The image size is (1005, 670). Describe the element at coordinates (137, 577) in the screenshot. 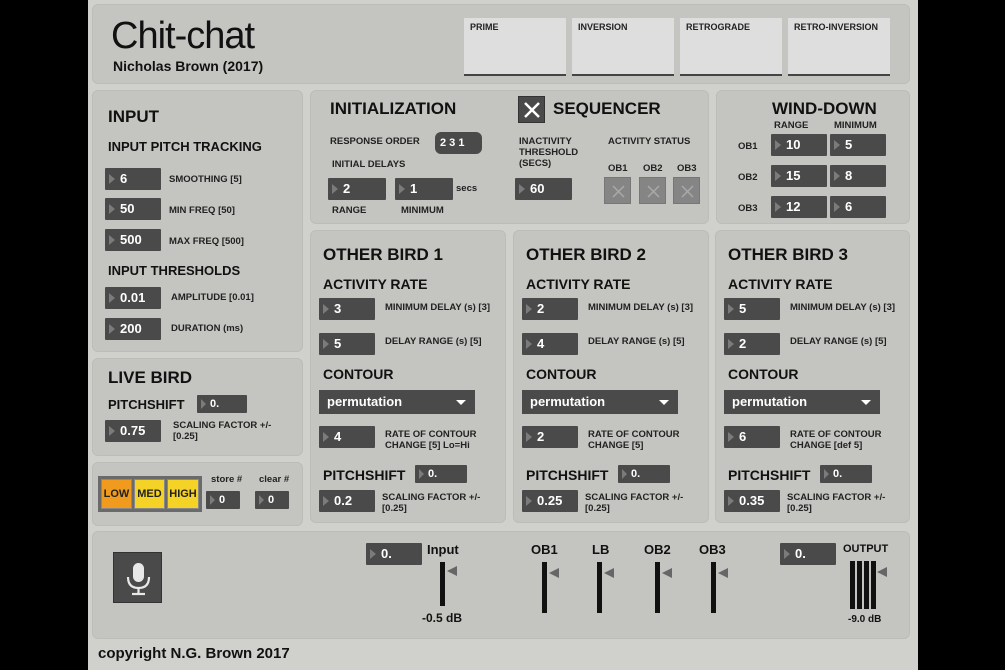

I see `mic-button` at that location.